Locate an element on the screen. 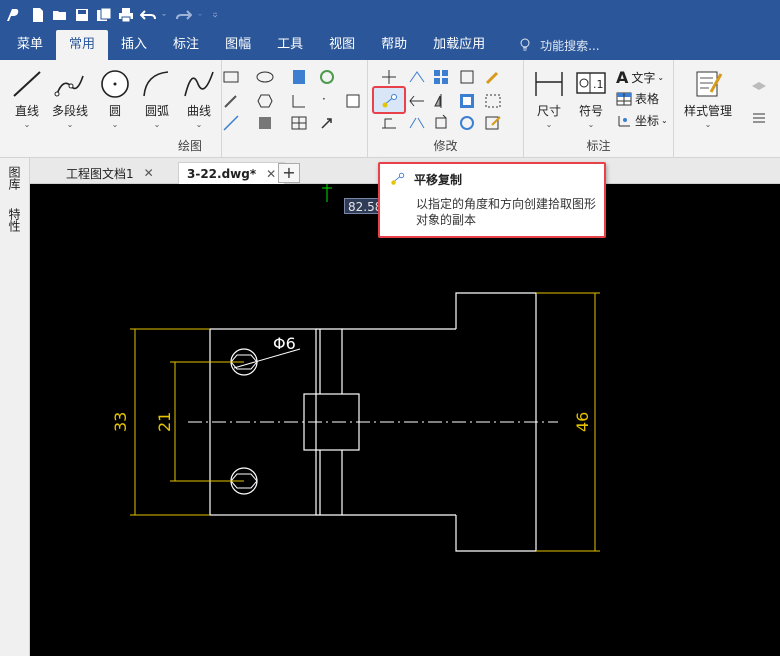 Image resolution: width=780 pixels, height=656 pixels. cursor-arrow-icon is located at coordinates (327, 123).